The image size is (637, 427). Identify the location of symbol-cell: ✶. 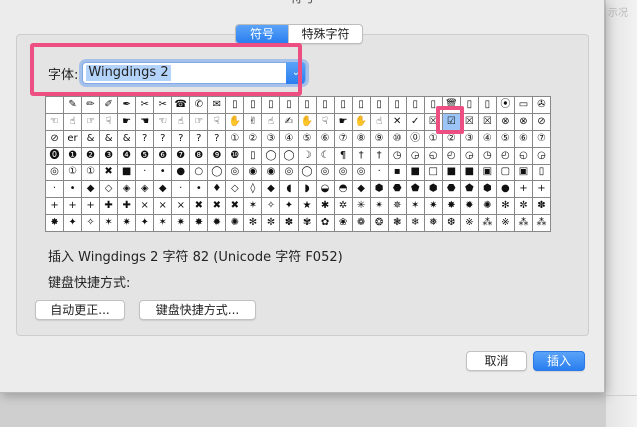
(109, 223).